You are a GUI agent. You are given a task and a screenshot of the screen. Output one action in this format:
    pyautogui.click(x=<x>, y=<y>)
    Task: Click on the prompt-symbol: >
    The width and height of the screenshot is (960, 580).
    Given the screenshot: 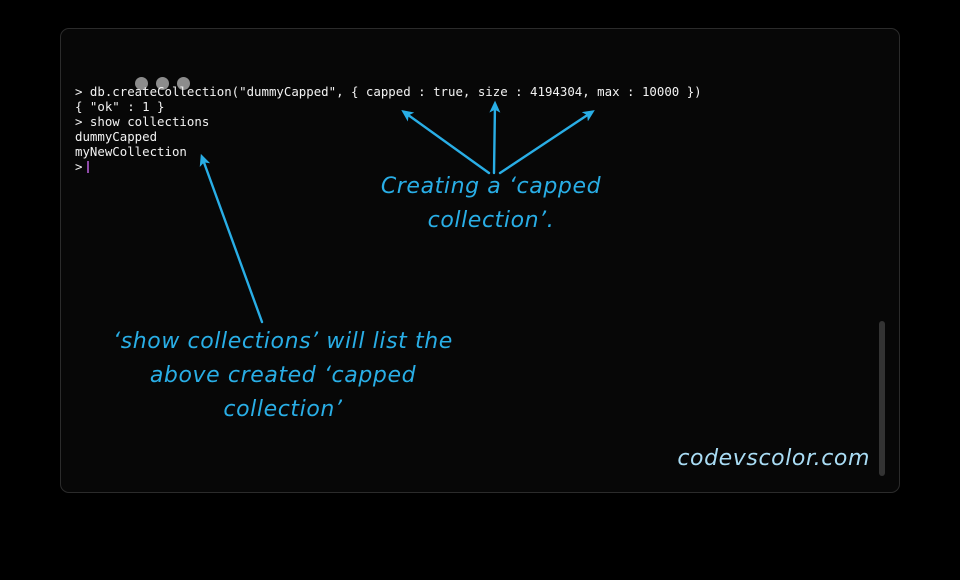 What is the action you would take?
    pyautogui.click(x=79, y=166)
    